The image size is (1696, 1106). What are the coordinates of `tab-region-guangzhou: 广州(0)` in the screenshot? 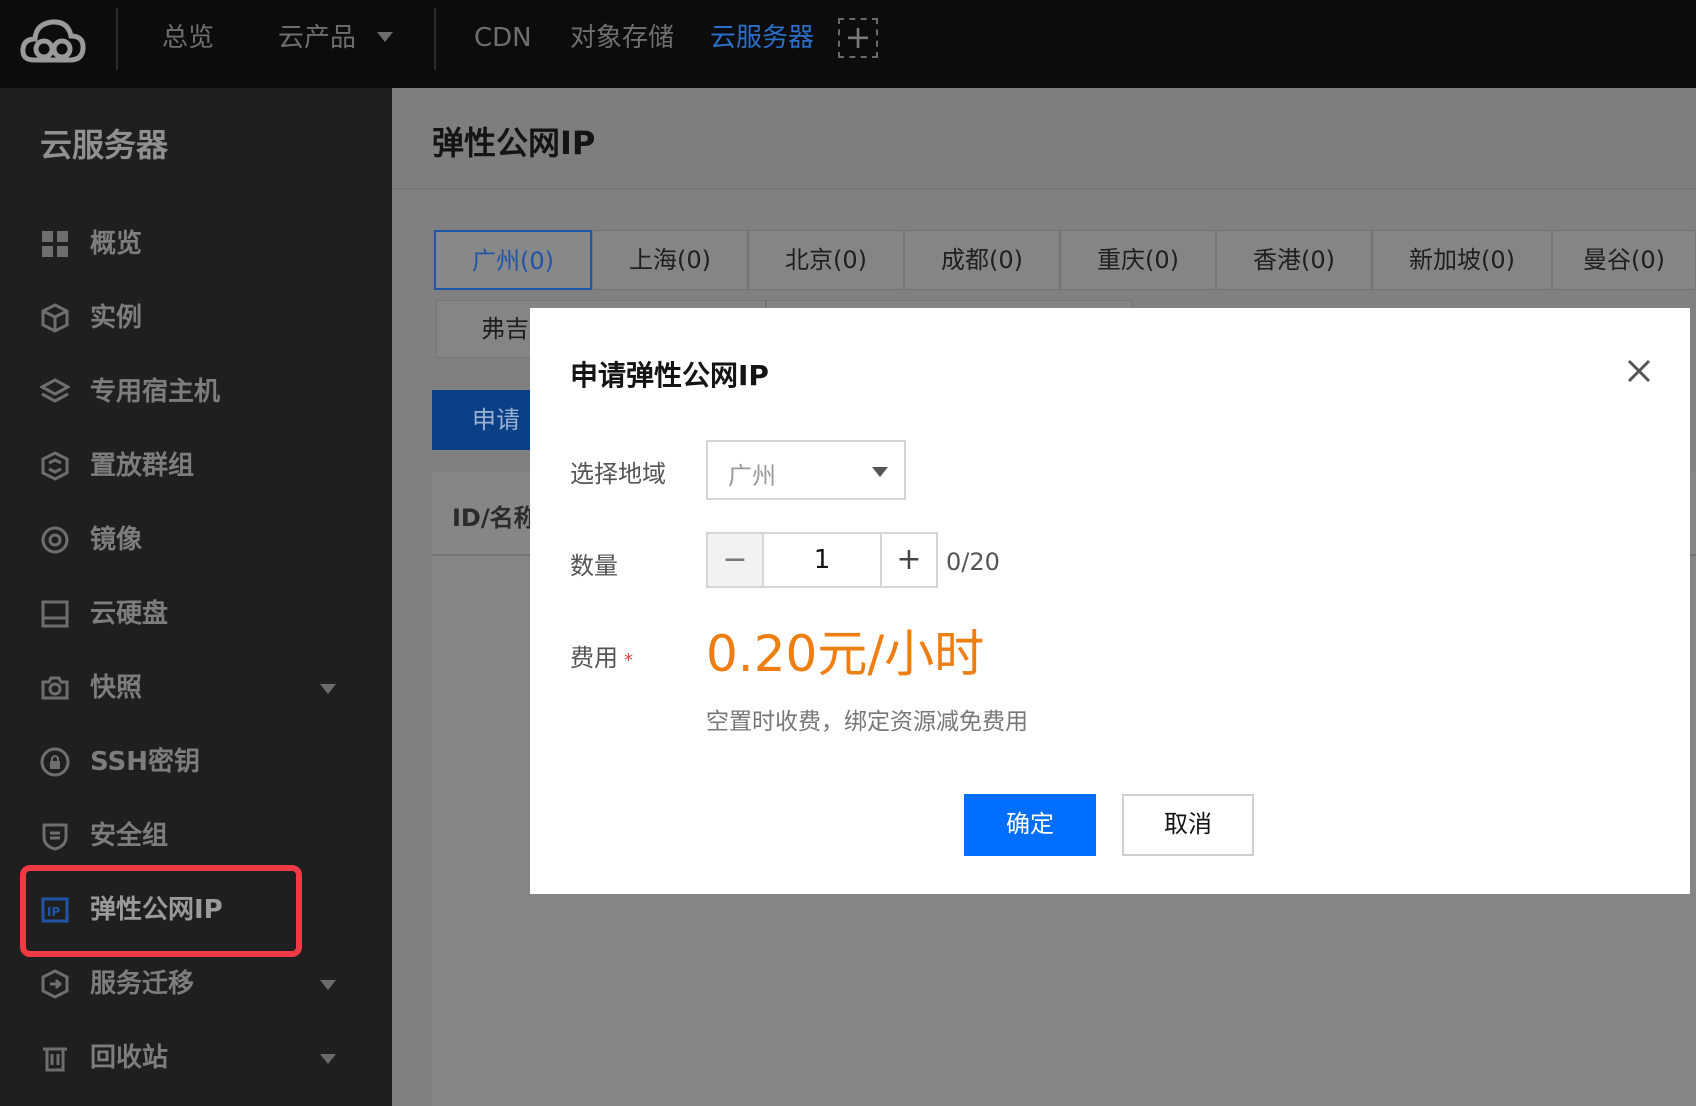 It's located at (513, 260).